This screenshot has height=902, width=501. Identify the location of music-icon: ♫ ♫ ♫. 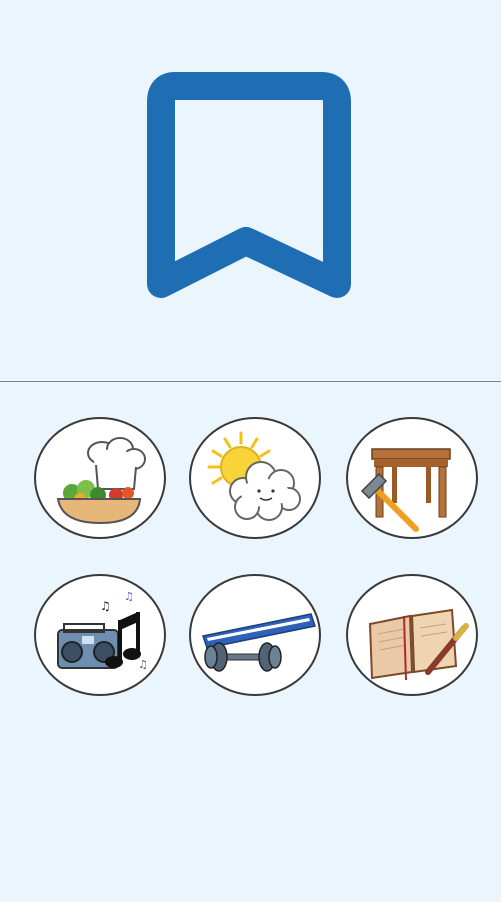
(102, 630).